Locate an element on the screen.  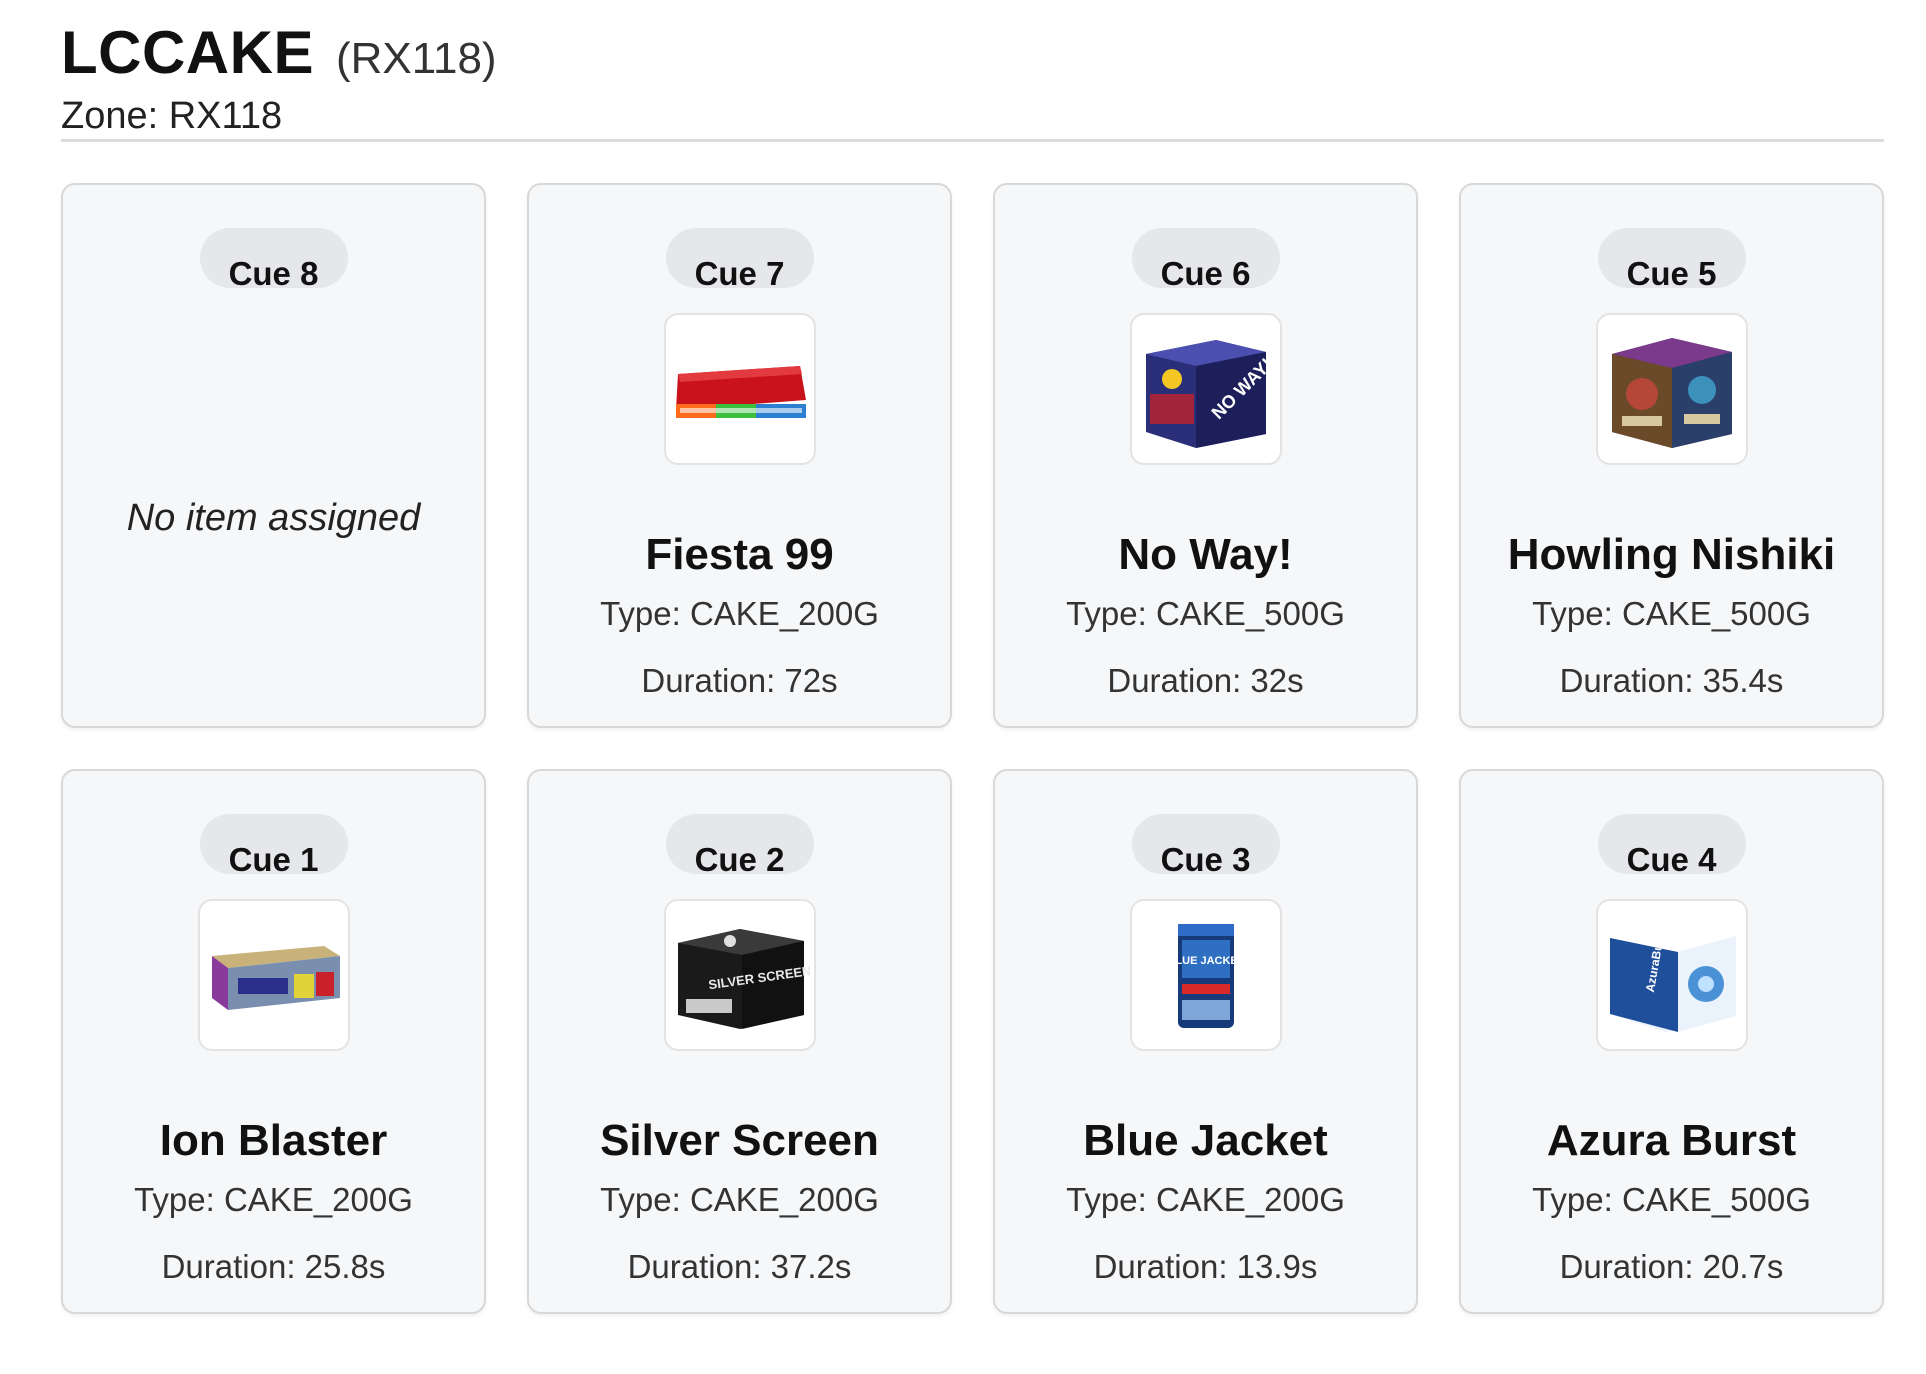
no-item-assigned-text: No item assigned is located at coordinates (273, 518).